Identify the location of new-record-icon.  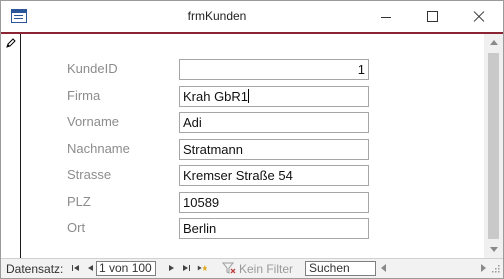
(202, 268).